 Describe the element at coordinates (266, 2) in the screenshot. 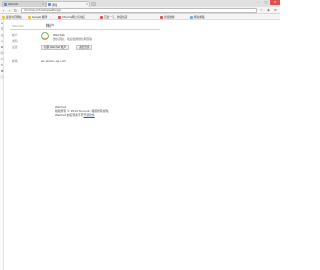

I see `maximize-button: □` at that location.